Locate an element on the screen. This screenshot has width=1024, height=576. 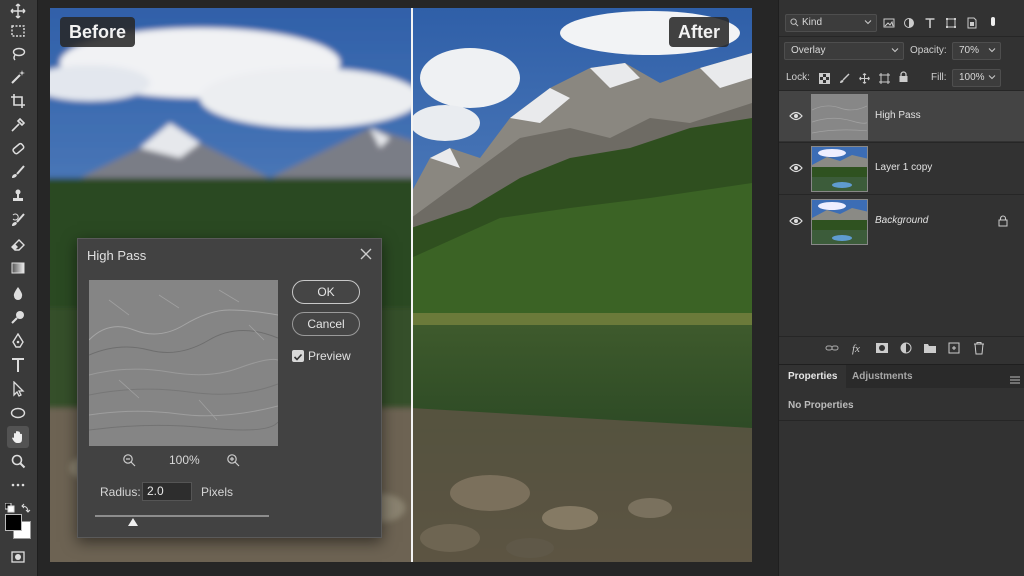
filter-preview is located at coordinates (183, 363).